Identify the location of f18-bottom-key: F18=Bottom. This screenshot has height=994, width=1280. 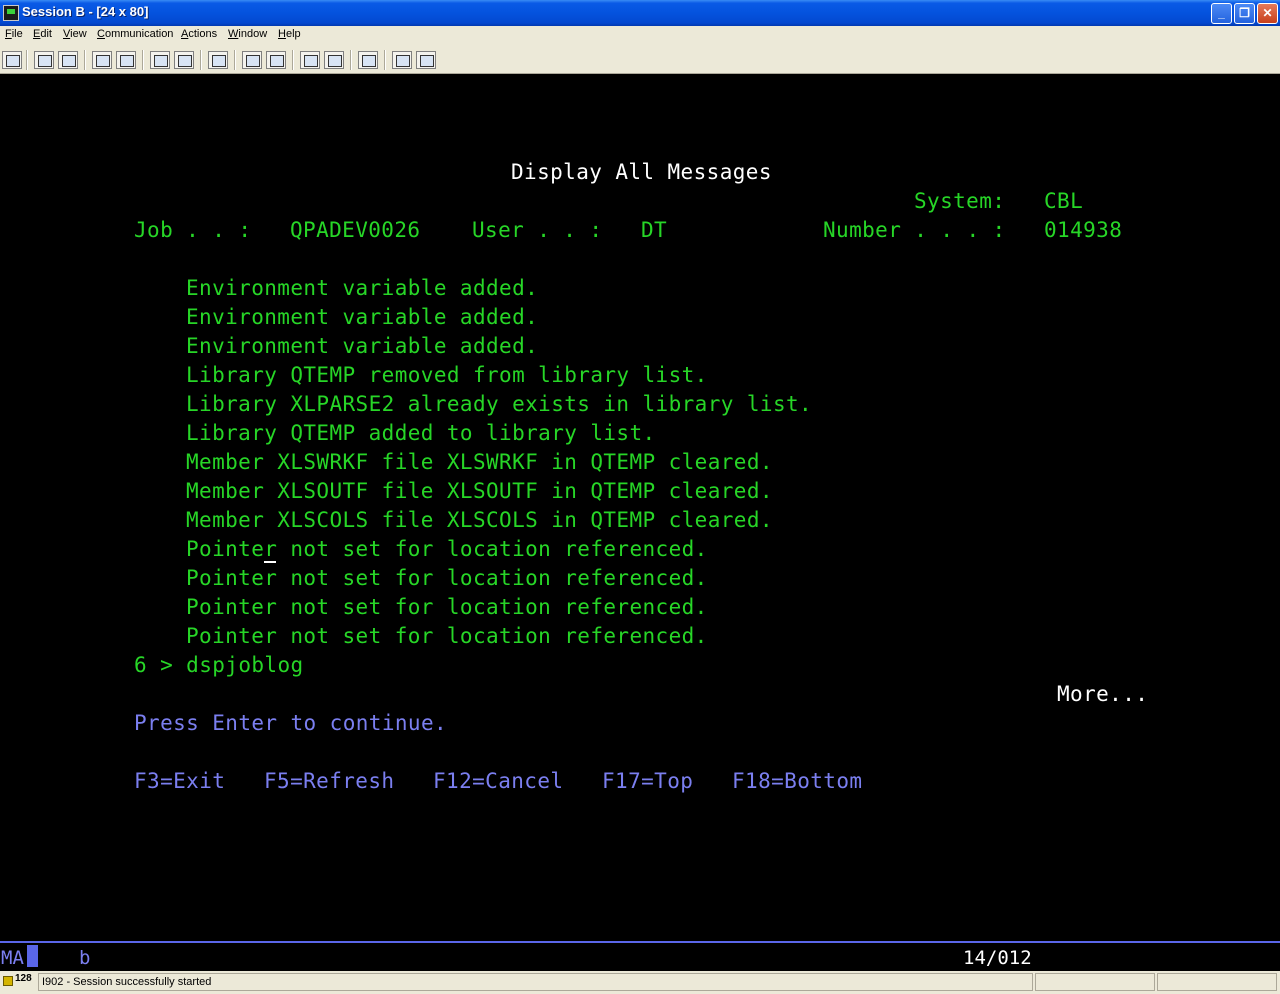
(797, 781).